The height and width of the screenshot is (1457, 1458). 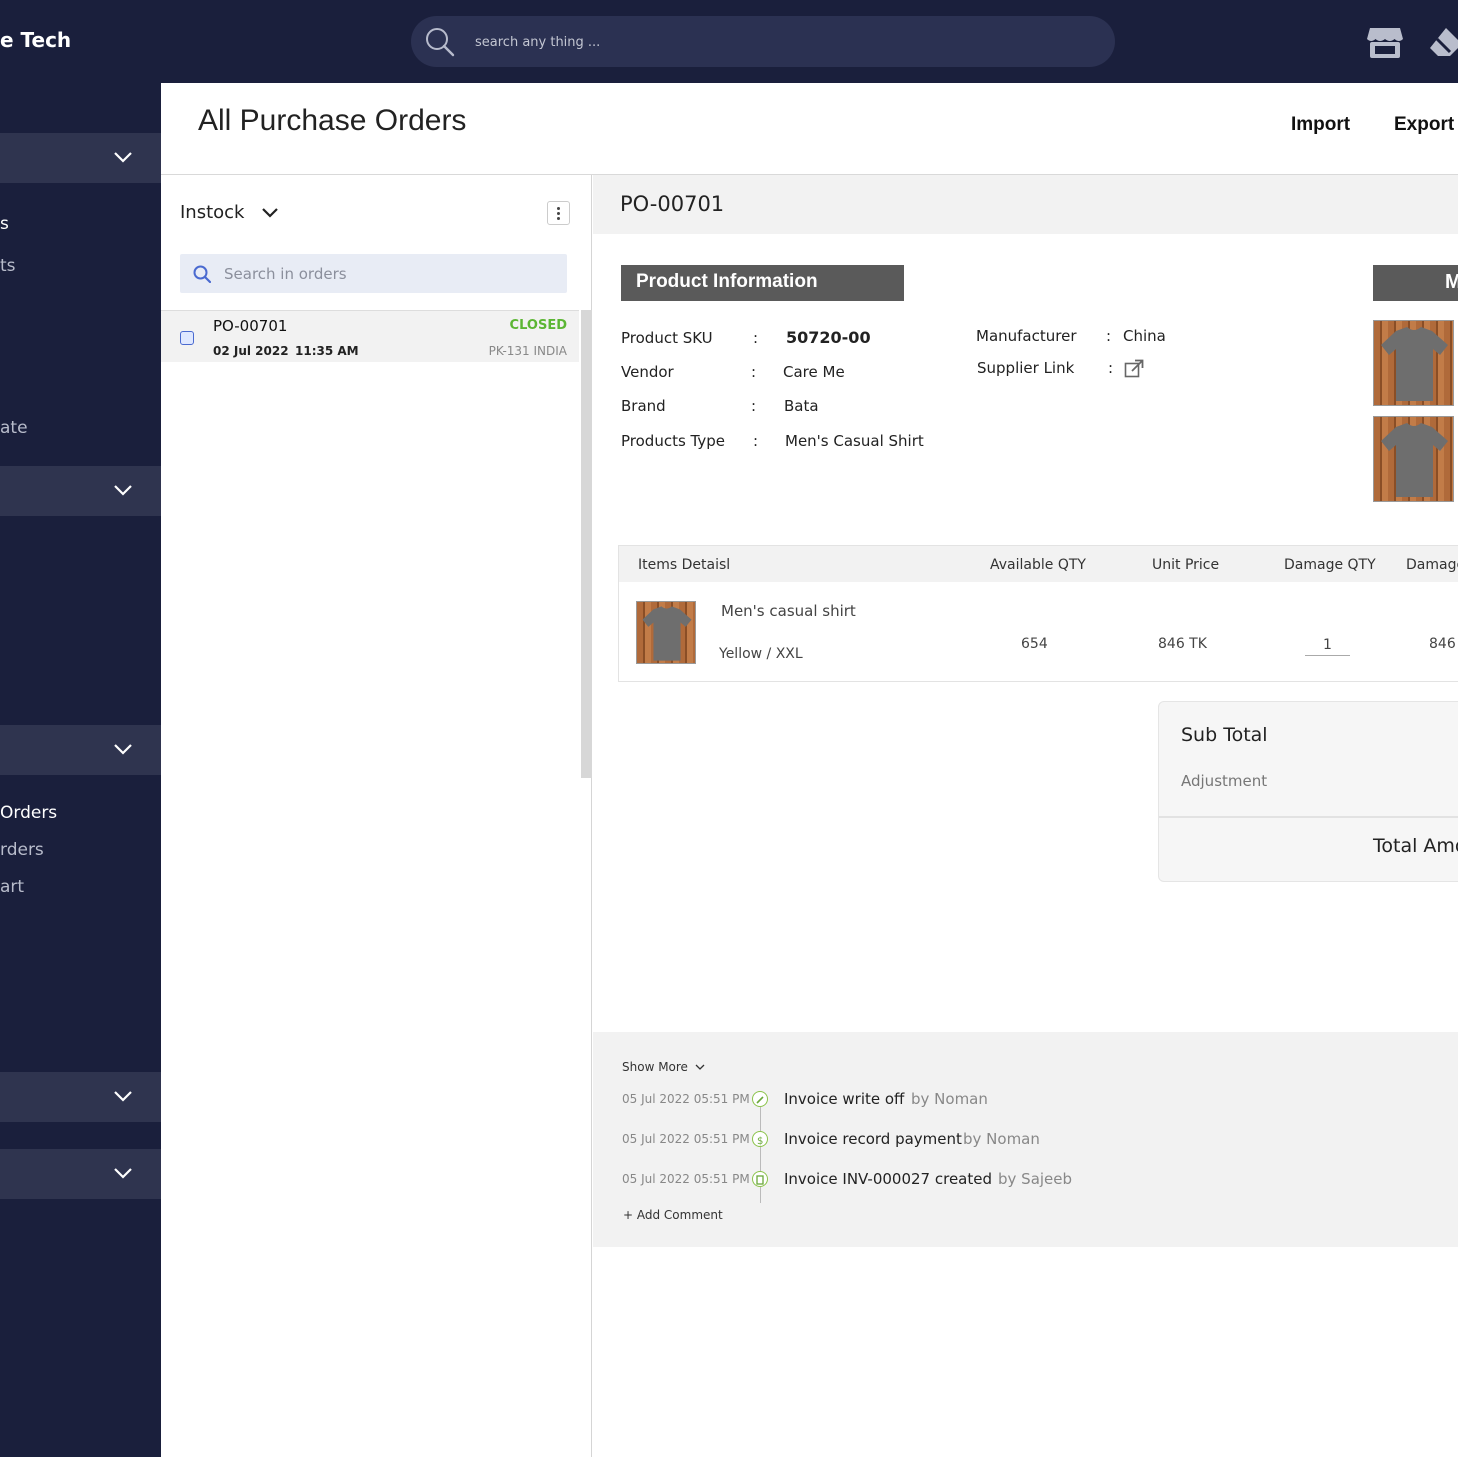 What do you see at coordinates (1035, 1179) in the screenshot?
I see `activity-author: by Sajeeb` at bounding box center [1035, 1179].